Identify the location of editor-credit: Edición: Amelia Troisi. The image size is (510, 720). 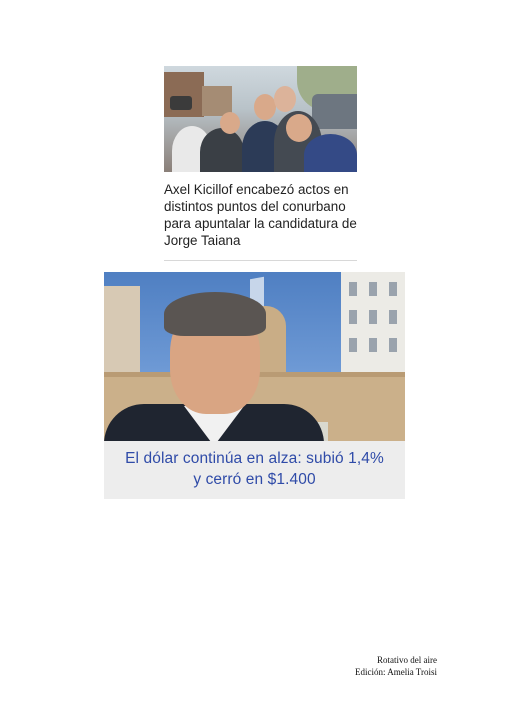
(395, 672).